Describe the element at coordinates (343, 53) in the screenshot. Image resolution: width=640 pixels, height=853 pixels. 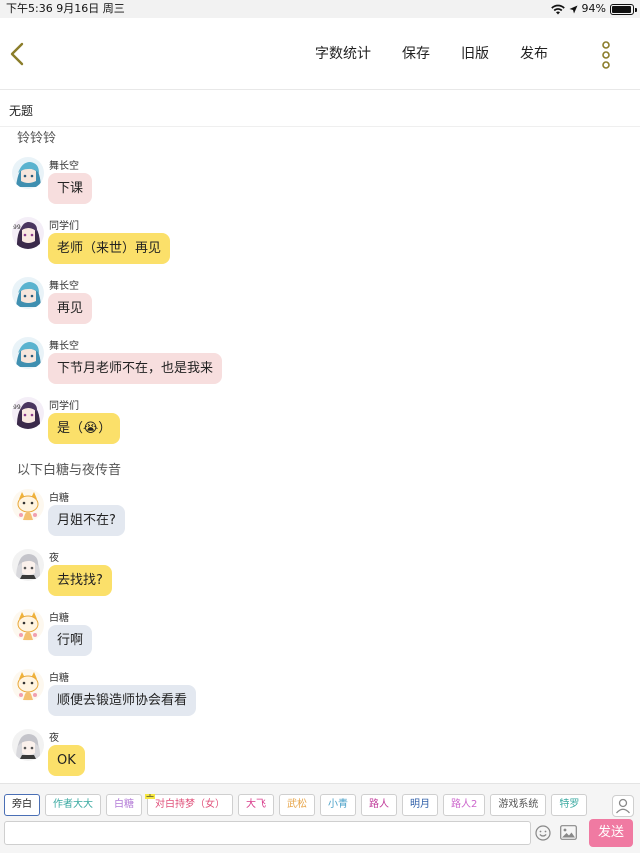
I see `word-count-button: 字数统计` at that location.